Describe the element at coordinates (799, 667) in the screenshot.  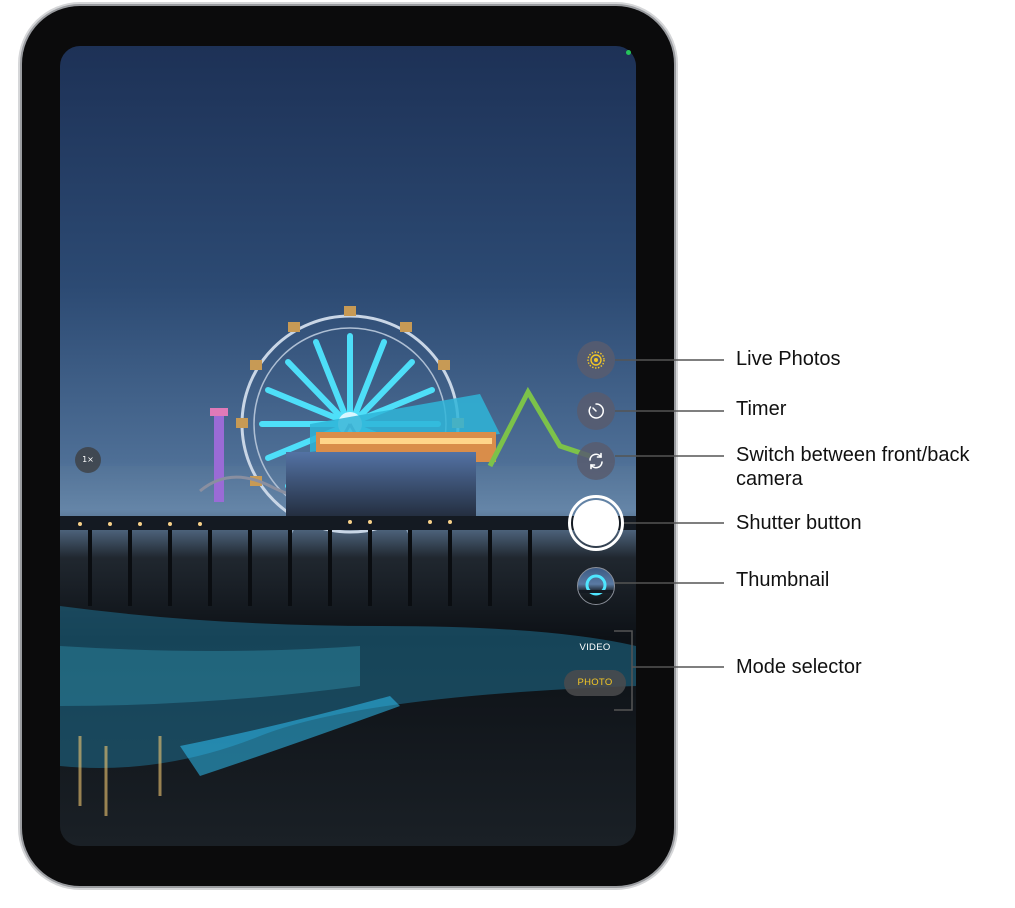
I see `callout-mode-selector: Mode selector` at that location.